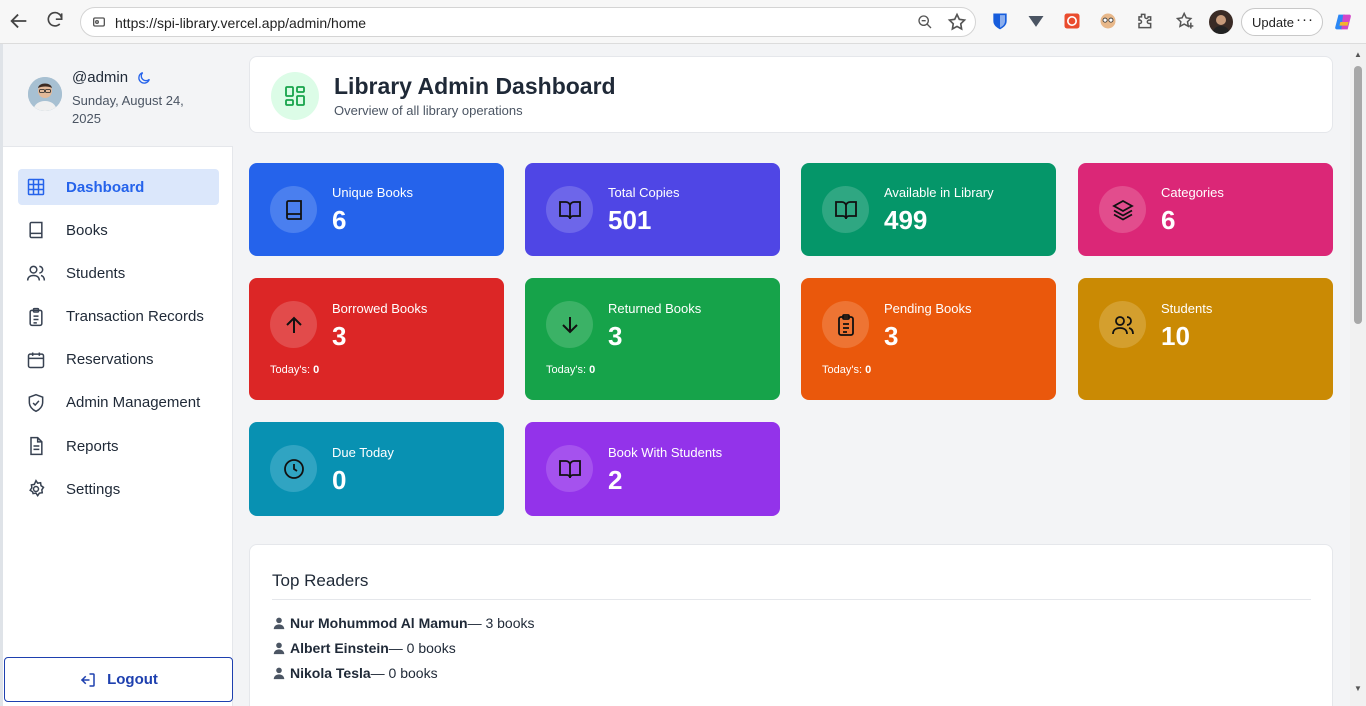  What do you see at coordinates (1000, 21) in the screenshot?
I see `bitwarden-extension-icon` at bounding box center [1000, 21].